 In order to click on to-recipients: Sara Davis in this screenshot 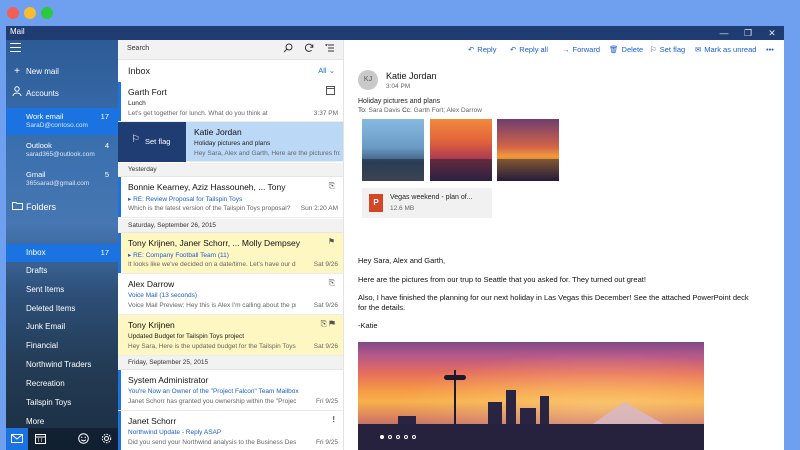, I will do `click(384, 110)`.